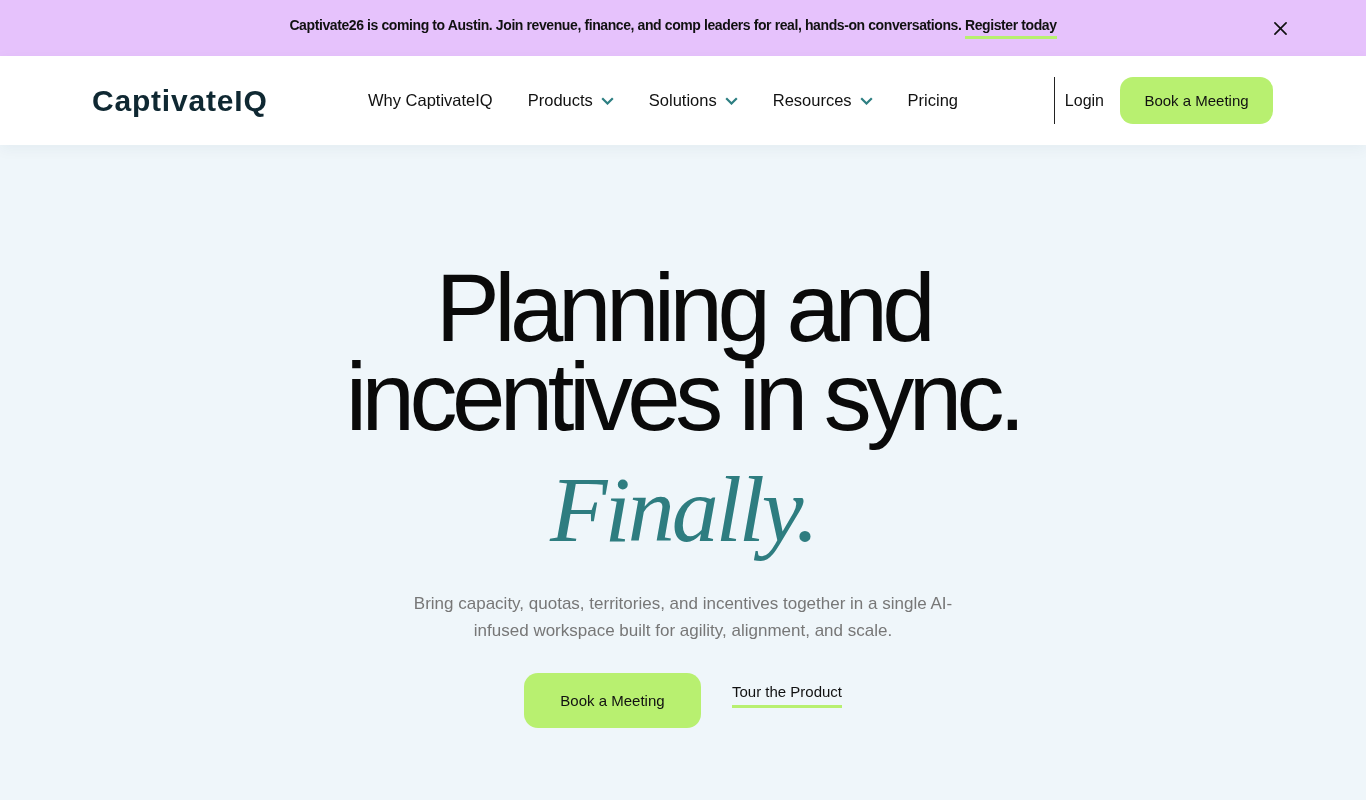  I want to click on close-icon, so click(1280, 28).